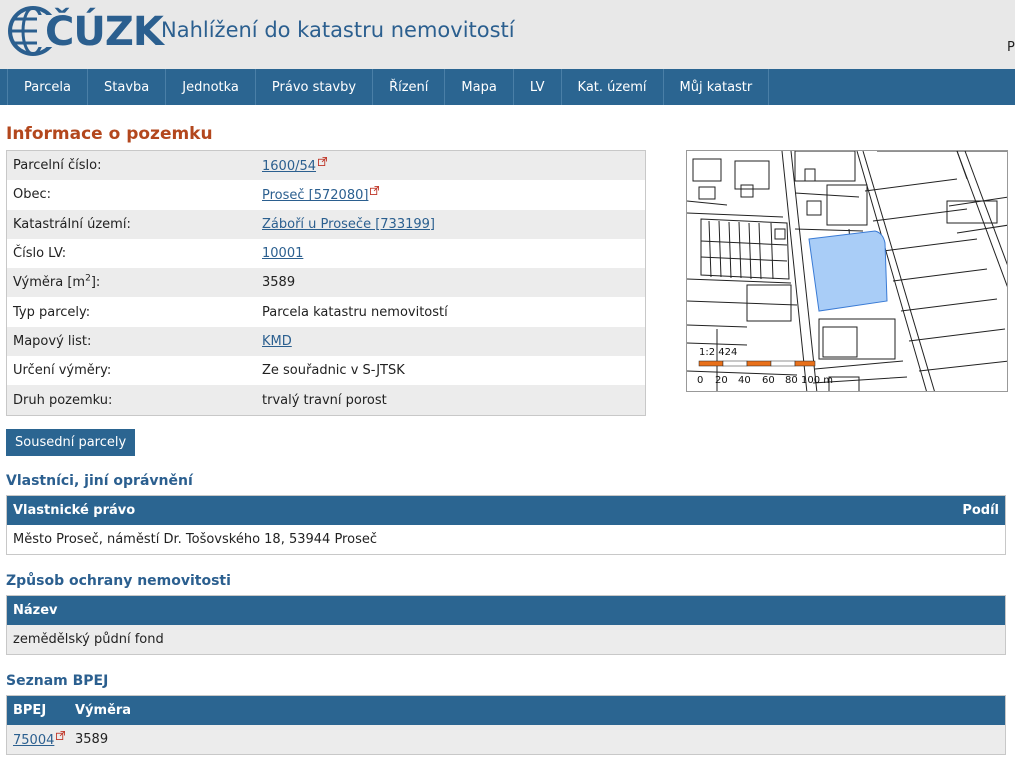 Image resolution: width=1015 pixels, height=763 pixels. Describe the element at coordinates (506, 710) in the screenshot. I see `bpej-table-header: BPEJ Výměra` at that location.